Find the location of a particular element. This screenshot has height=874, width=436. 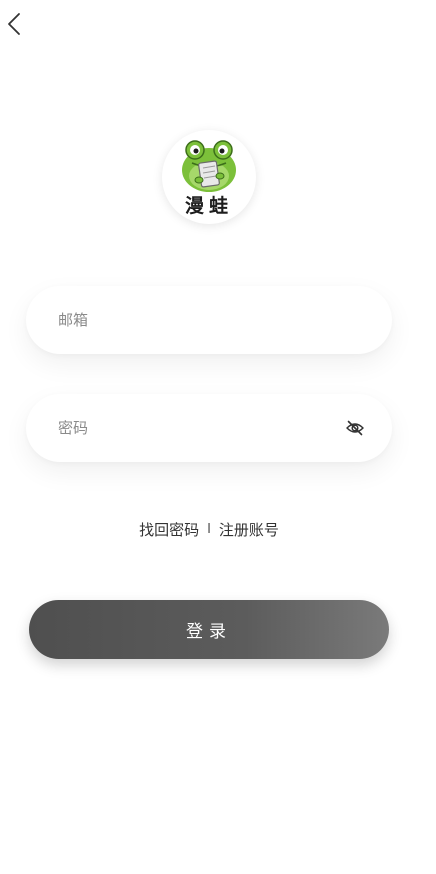

frog-mascot-logo: 漫蛙 is located at coordinates (209, 178).